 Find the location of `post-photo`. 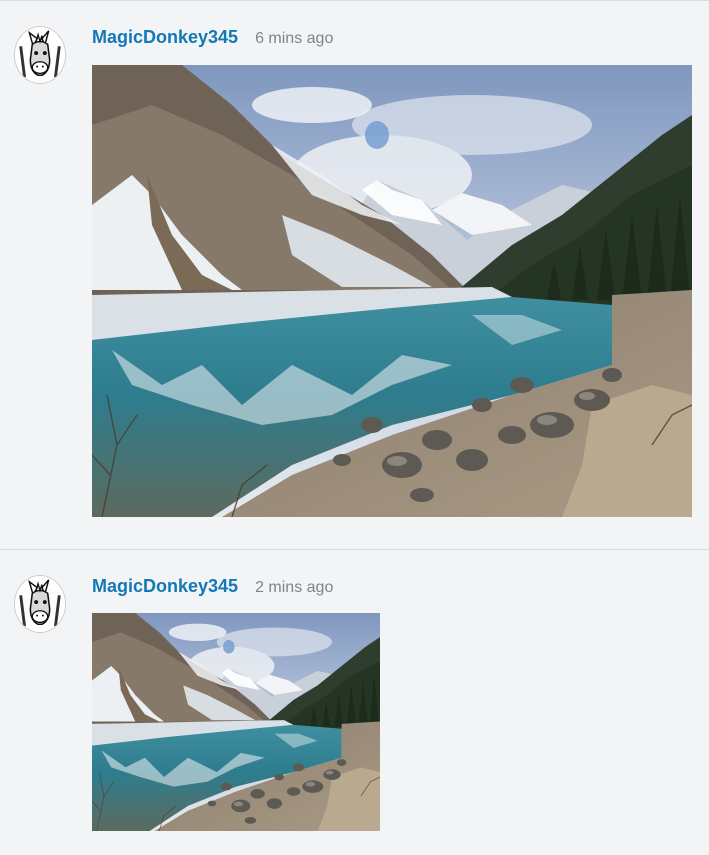

post-photo is located at coordinates (236, 722).